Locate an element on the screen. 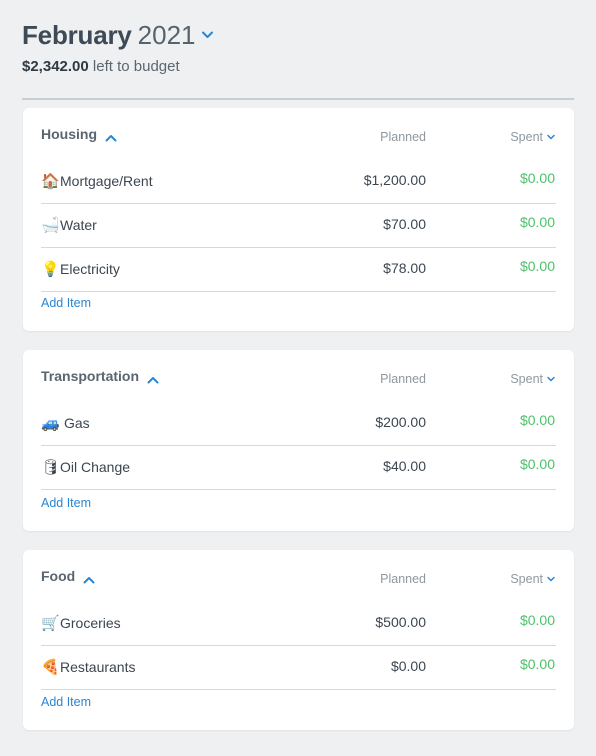 The height and width of the screenshot is (756, 596). budget-item-name: 🛒 Groceries is located at coordinates (81, 623).